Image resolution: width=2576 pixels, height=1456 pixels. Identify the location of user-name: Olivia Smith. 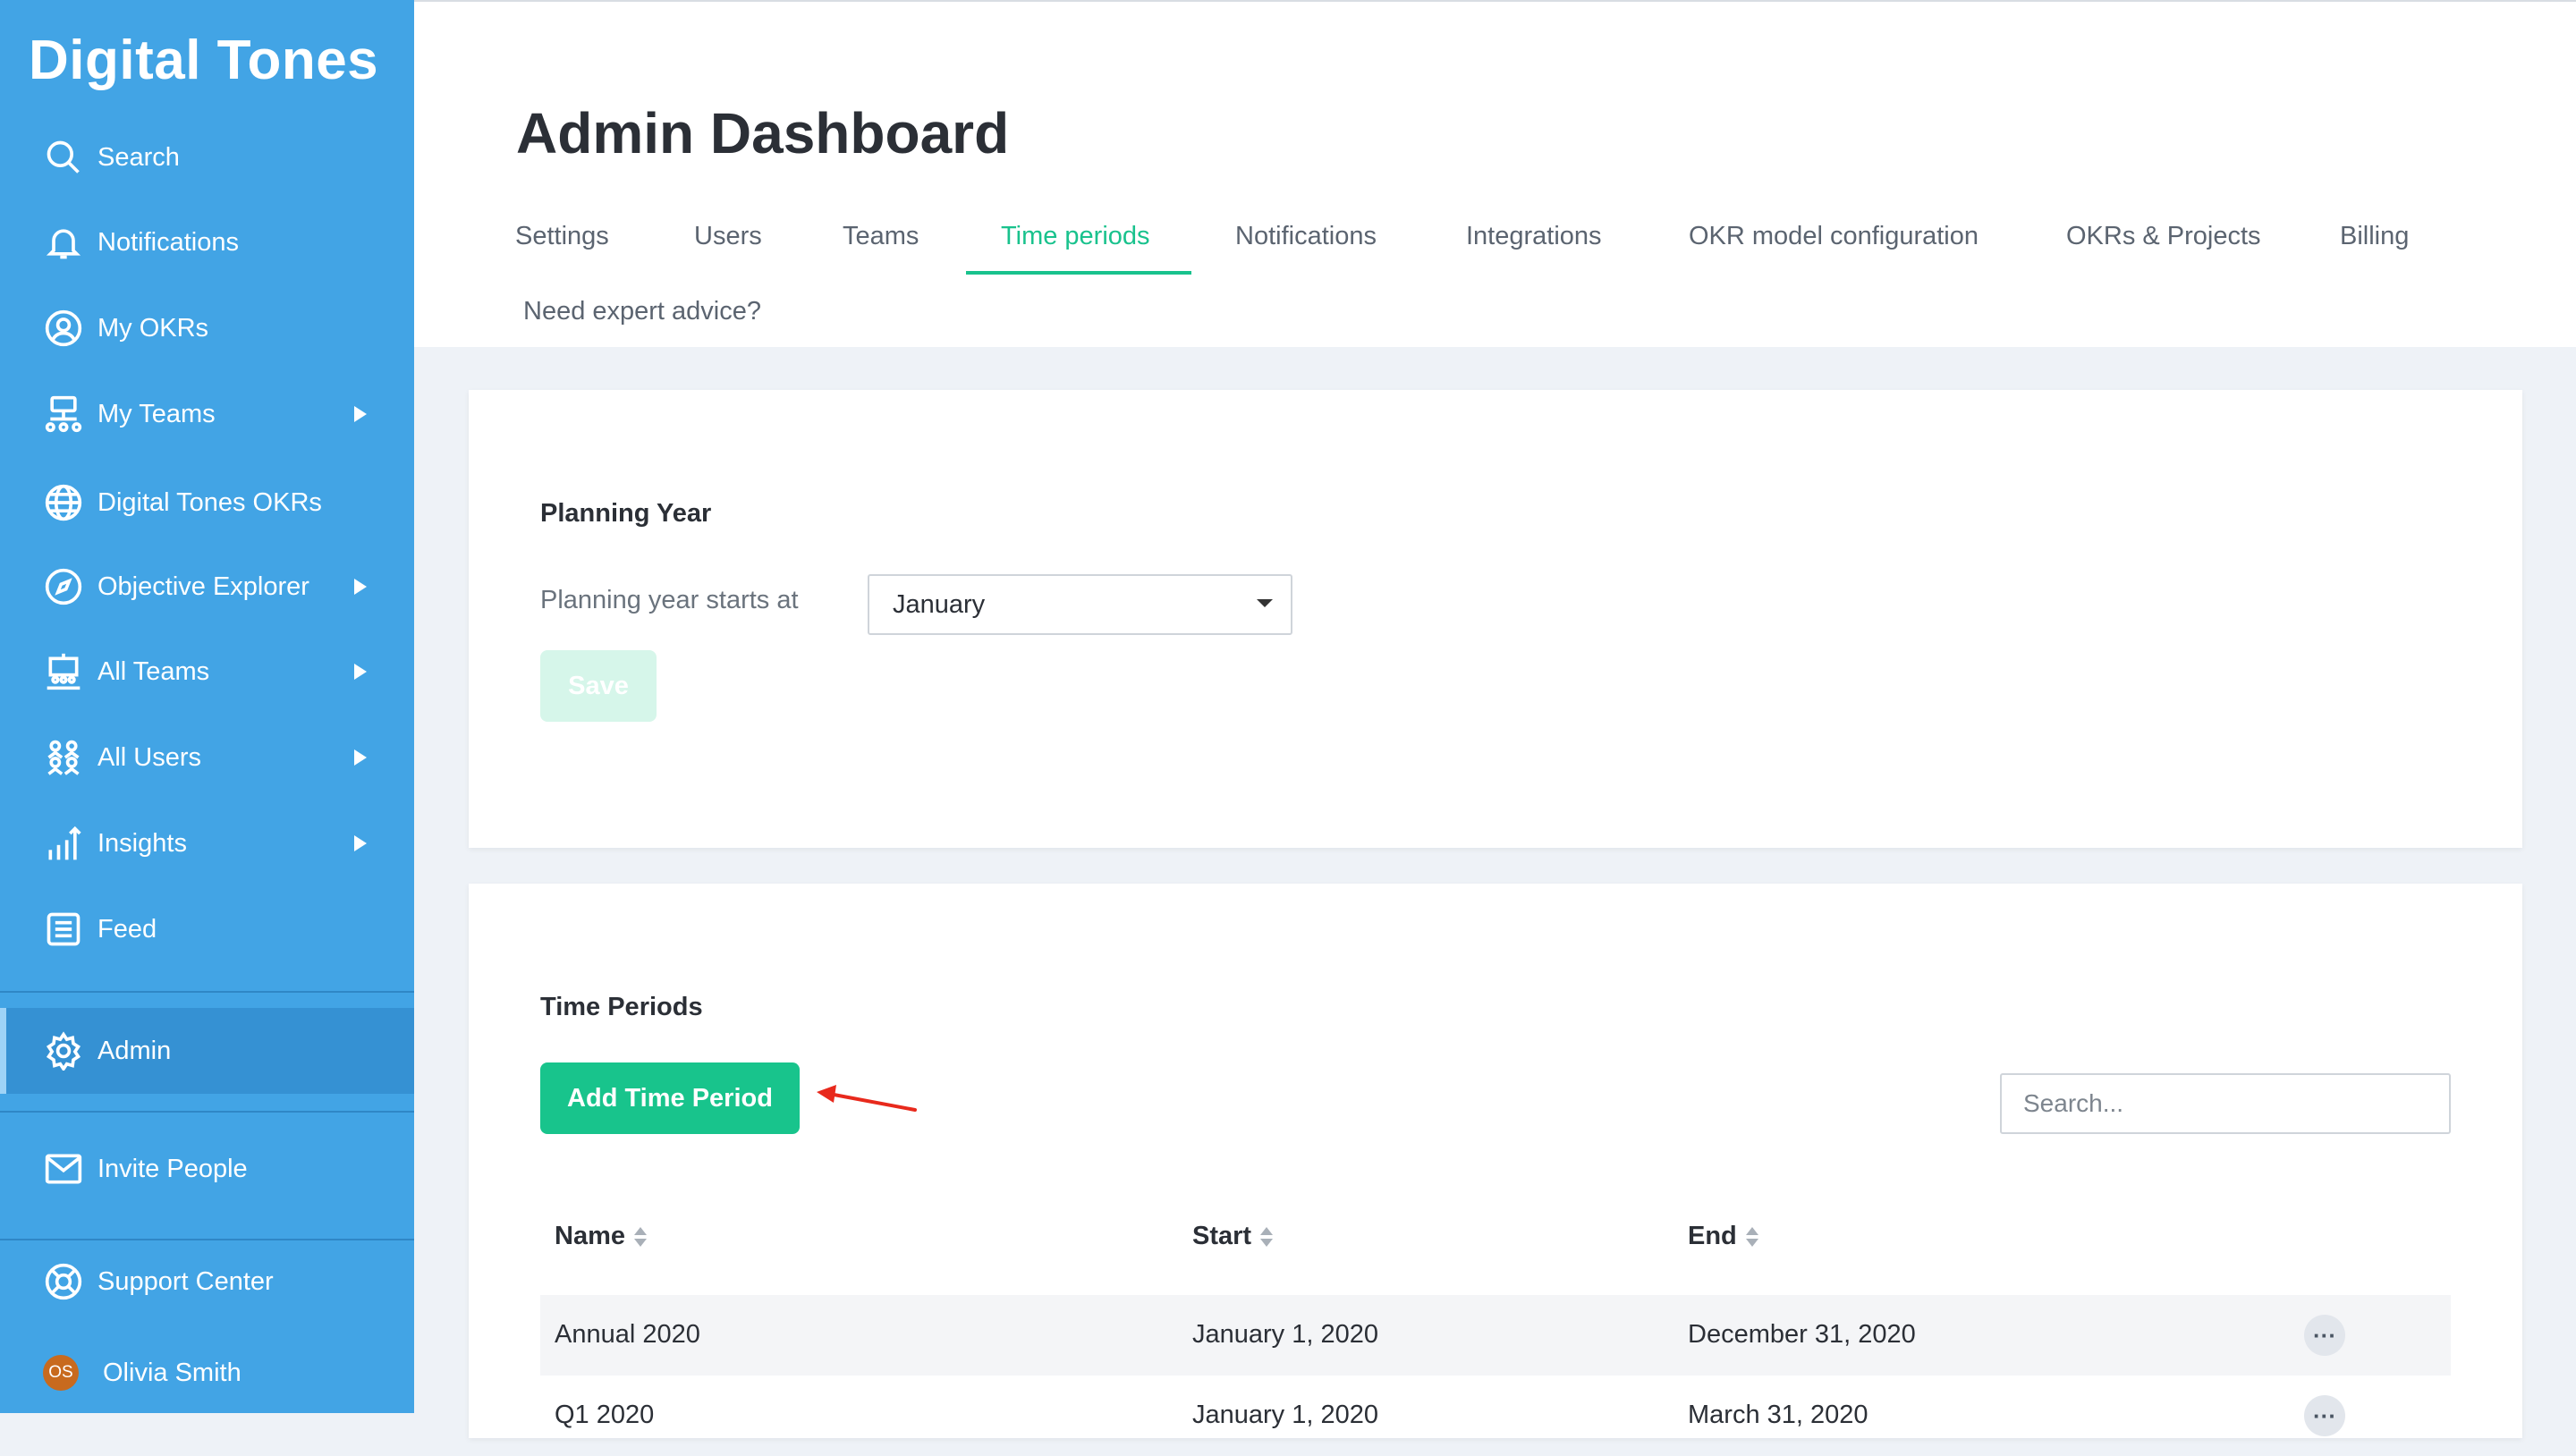
(172, 1372).